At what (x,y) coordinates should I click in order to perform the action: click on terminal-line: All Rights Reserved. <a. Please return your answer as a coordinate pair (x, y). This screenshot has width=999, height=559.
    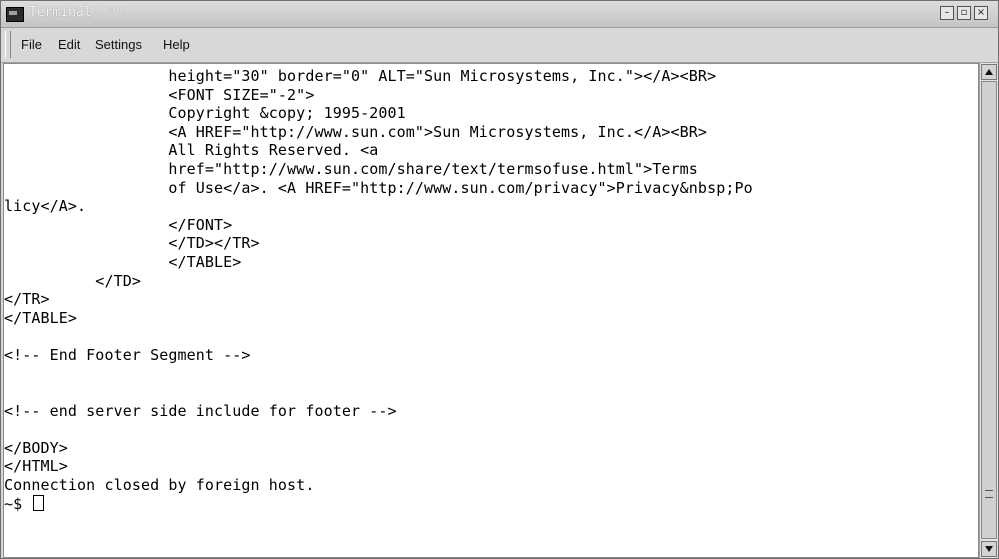
    Looking at the image, I should click on (191, 150).